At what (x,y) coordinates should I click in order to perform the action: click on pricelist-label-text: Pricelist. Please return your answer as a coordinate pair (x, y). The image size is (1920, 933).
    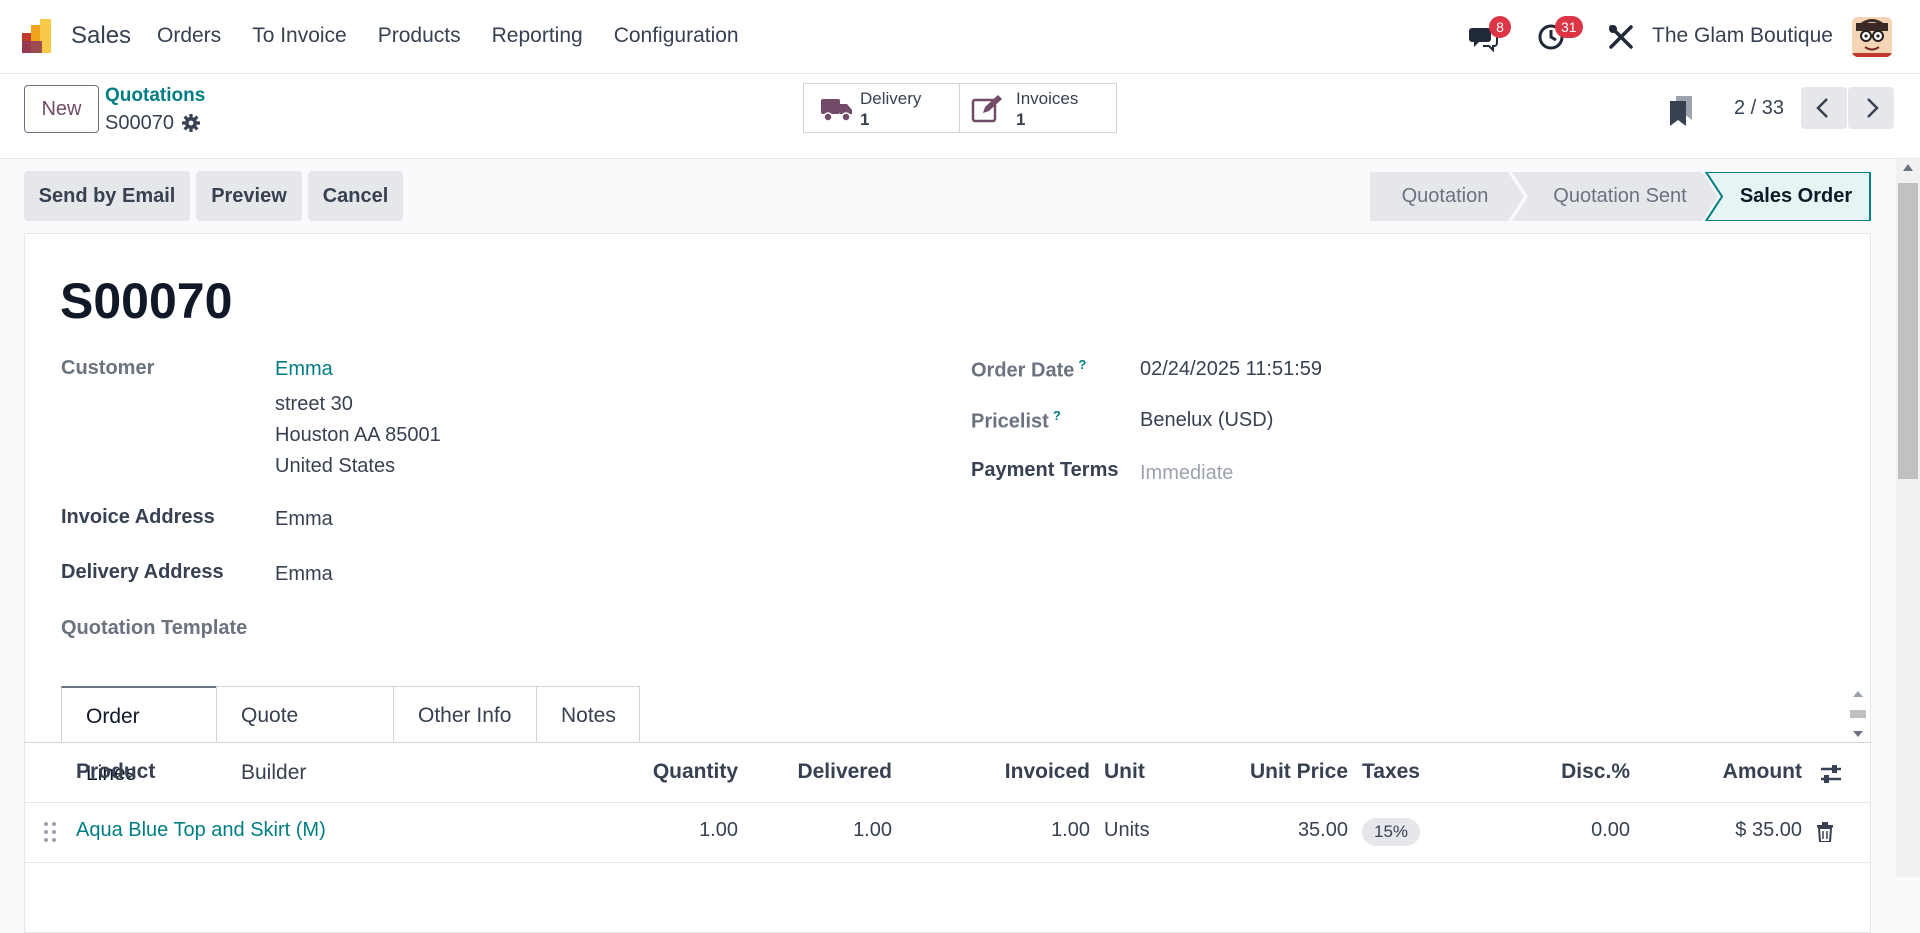
    Looking at the image, I should click on (1010, 421).